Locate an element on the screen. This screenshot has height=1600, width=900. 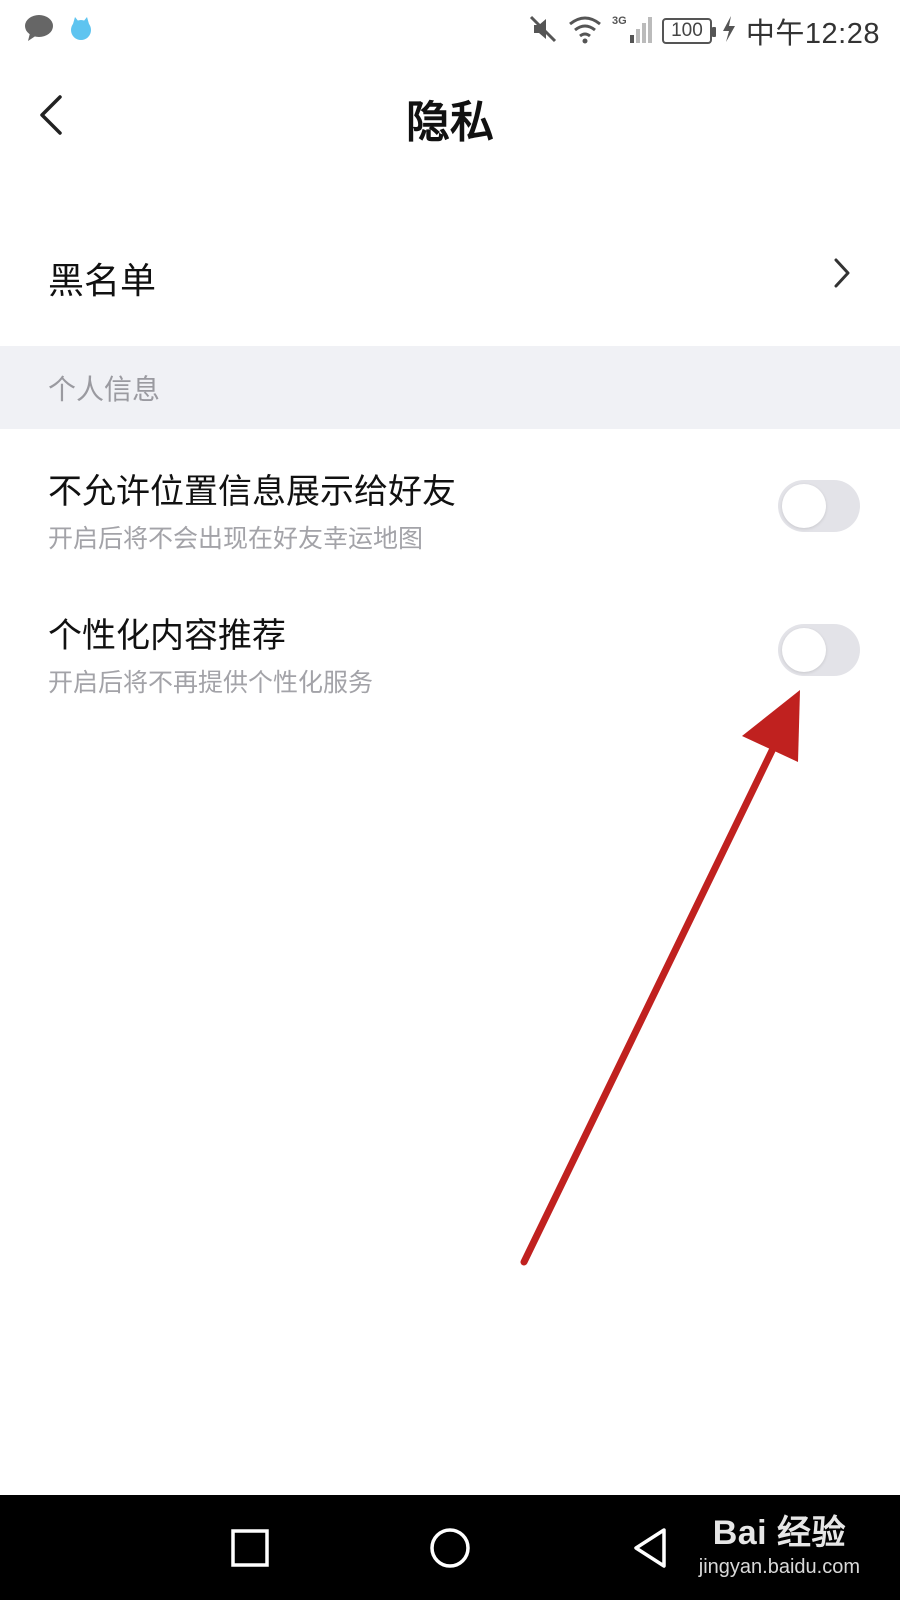
battery-indicator: 100 is located at coordinates (688, 31).